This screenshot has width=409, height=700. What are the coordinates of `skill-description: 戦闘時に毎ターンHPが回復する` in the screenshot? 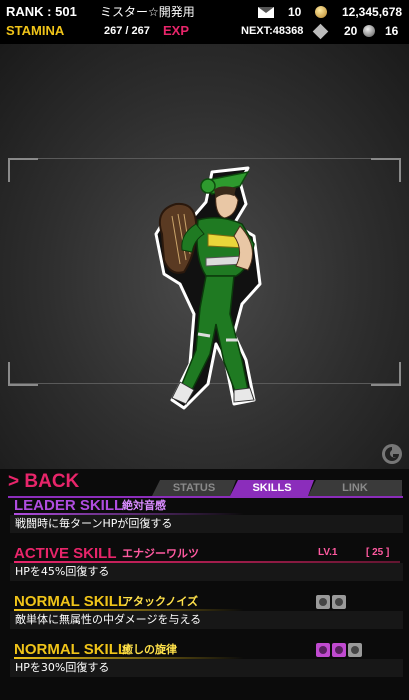 It's located at (206, 524).